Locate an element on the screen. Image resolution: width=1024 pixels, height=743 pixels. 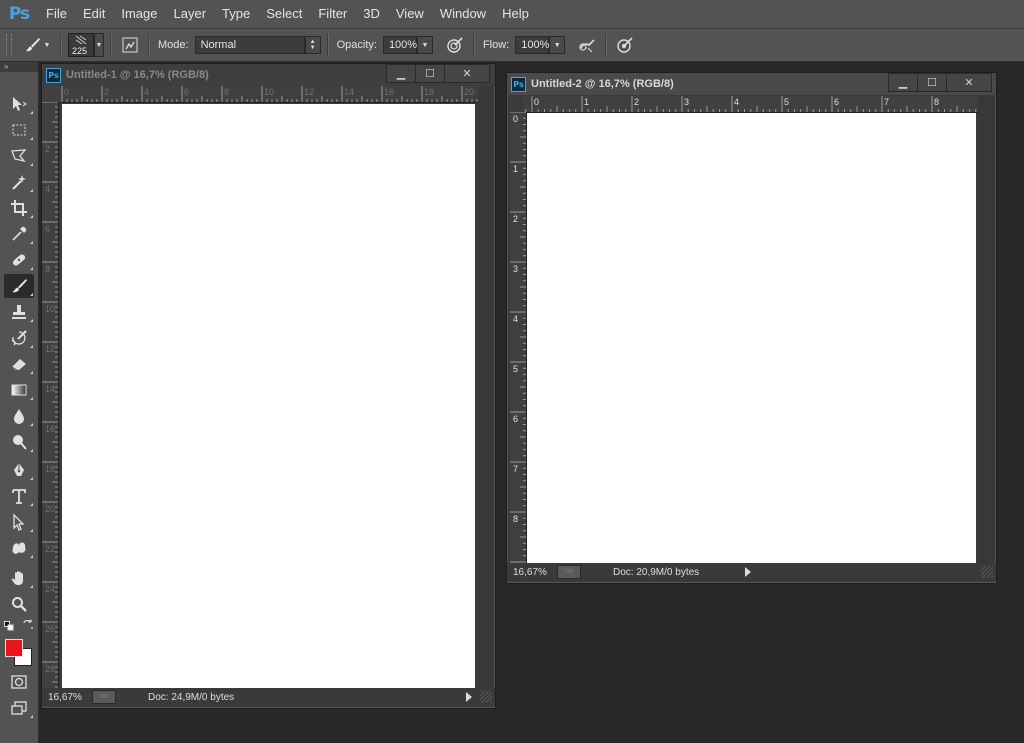
swap-colors-button is located at coordinates (28, 625).